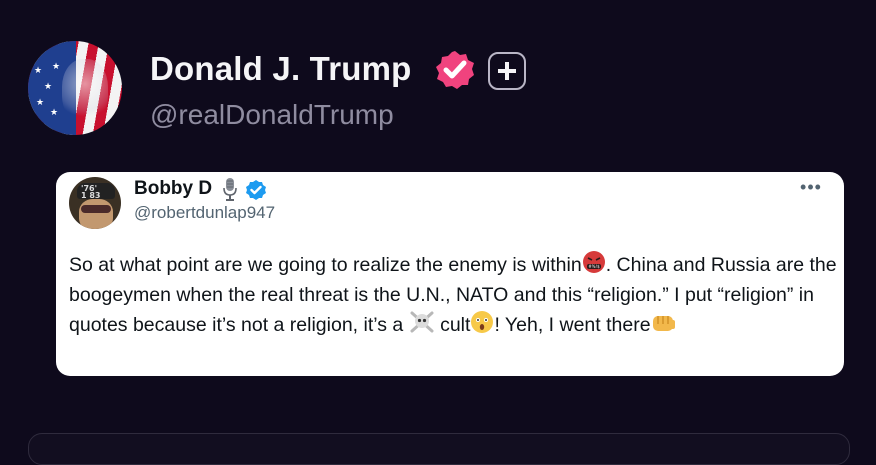 The height and width of the screenshot is (465, 876). I want to click on quoted-post-author-name: Bobby D, so click(173, 189).